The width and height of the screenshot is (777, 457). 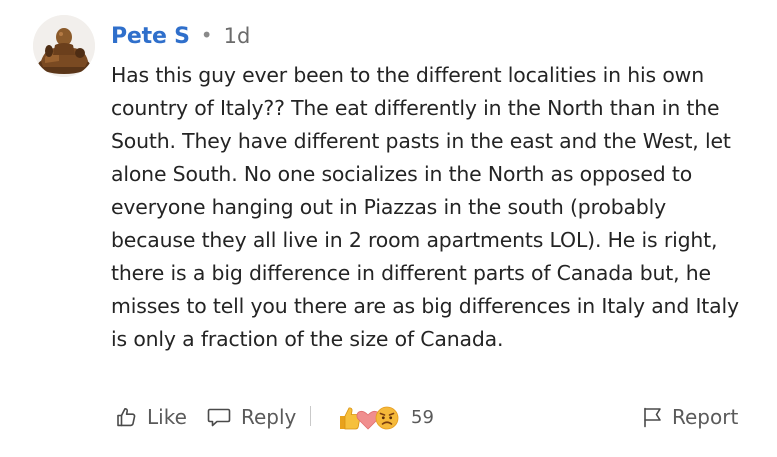 What do you see at coordinates (167, 417) in the screenshot?
I see `like-label: Like` at bounding box center [167, 417].